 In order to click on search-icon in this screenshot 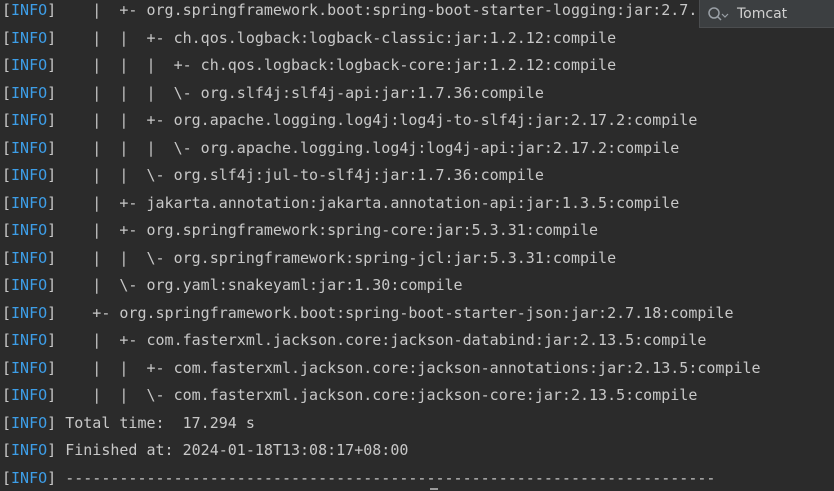, I will do `click(720, 14)`.